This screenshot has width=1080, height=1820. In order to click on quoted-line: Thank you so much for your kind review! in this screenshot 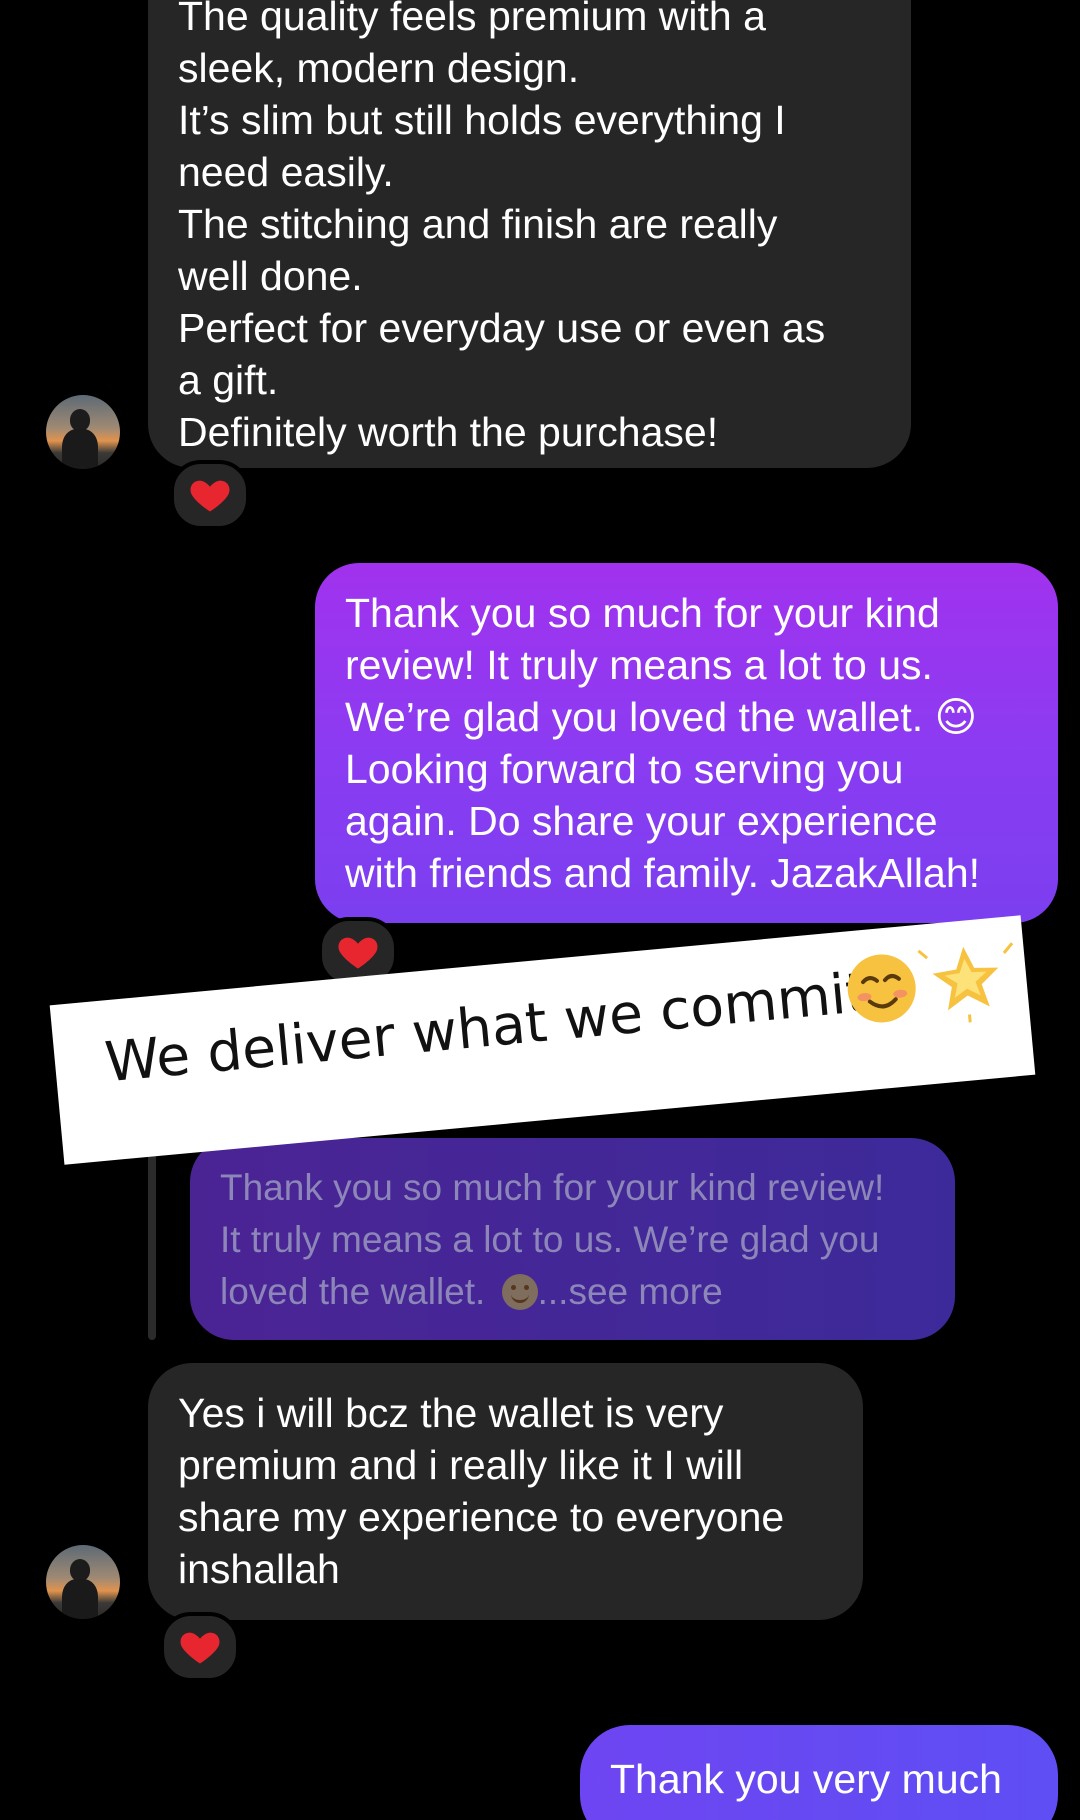, I will do `click(552, 1187)`.